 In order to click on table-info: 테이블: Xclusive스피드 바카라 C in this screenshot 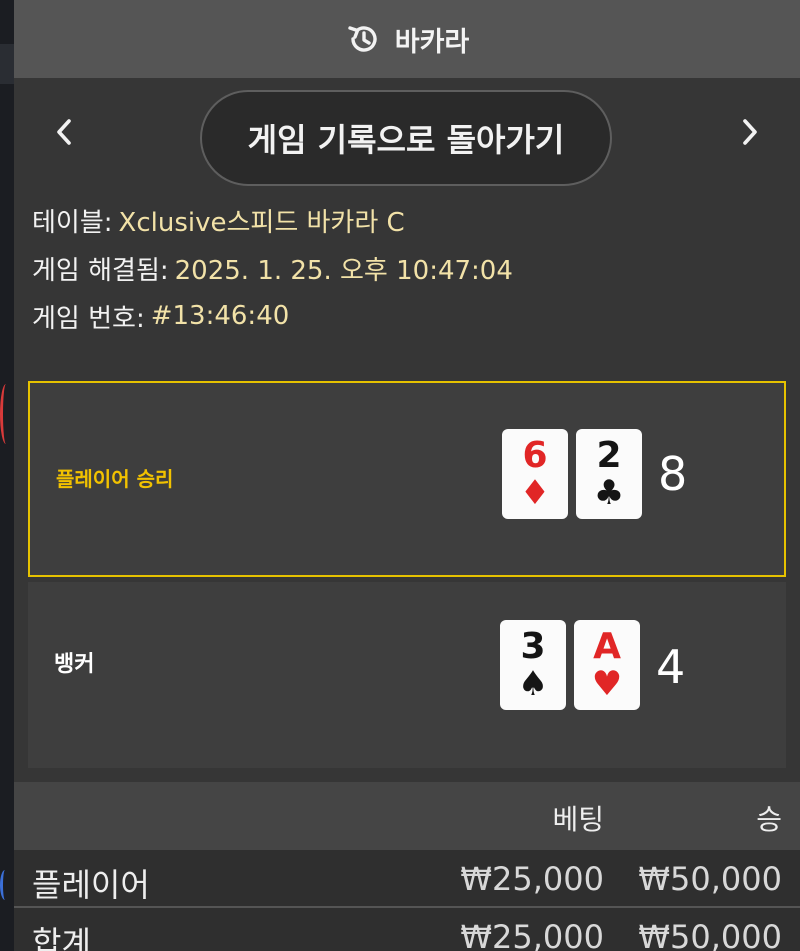, I will do `click(416, 220)`.